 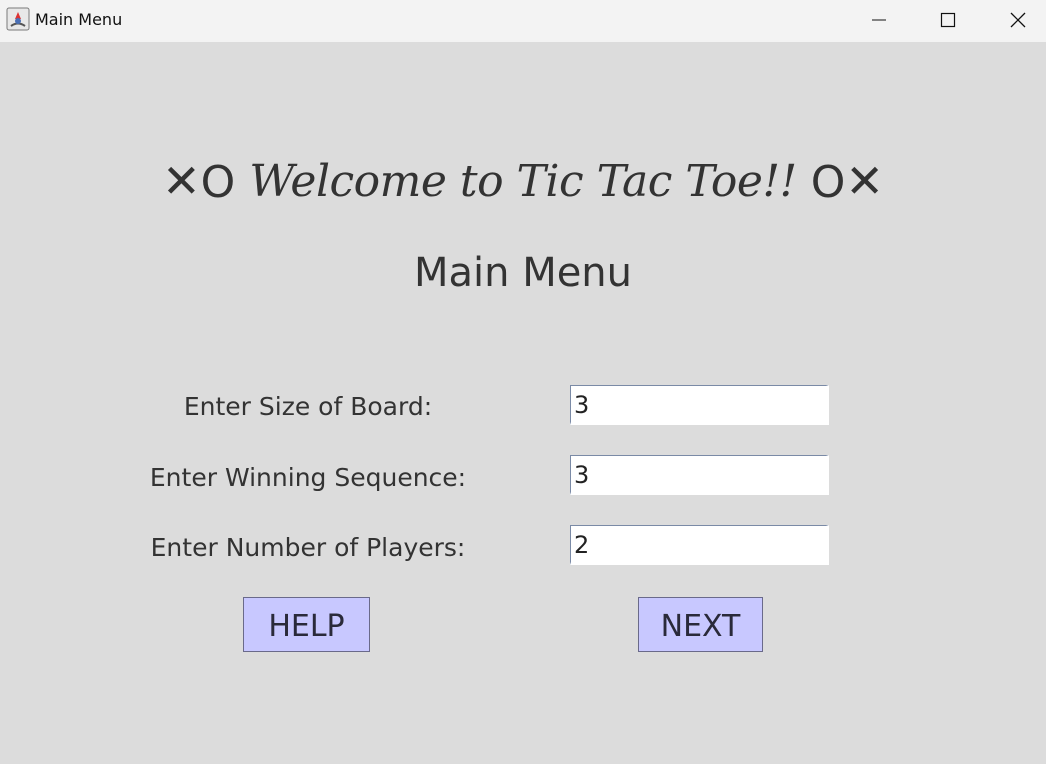 I want to click on minimize-button, so click(x=879, y=20).